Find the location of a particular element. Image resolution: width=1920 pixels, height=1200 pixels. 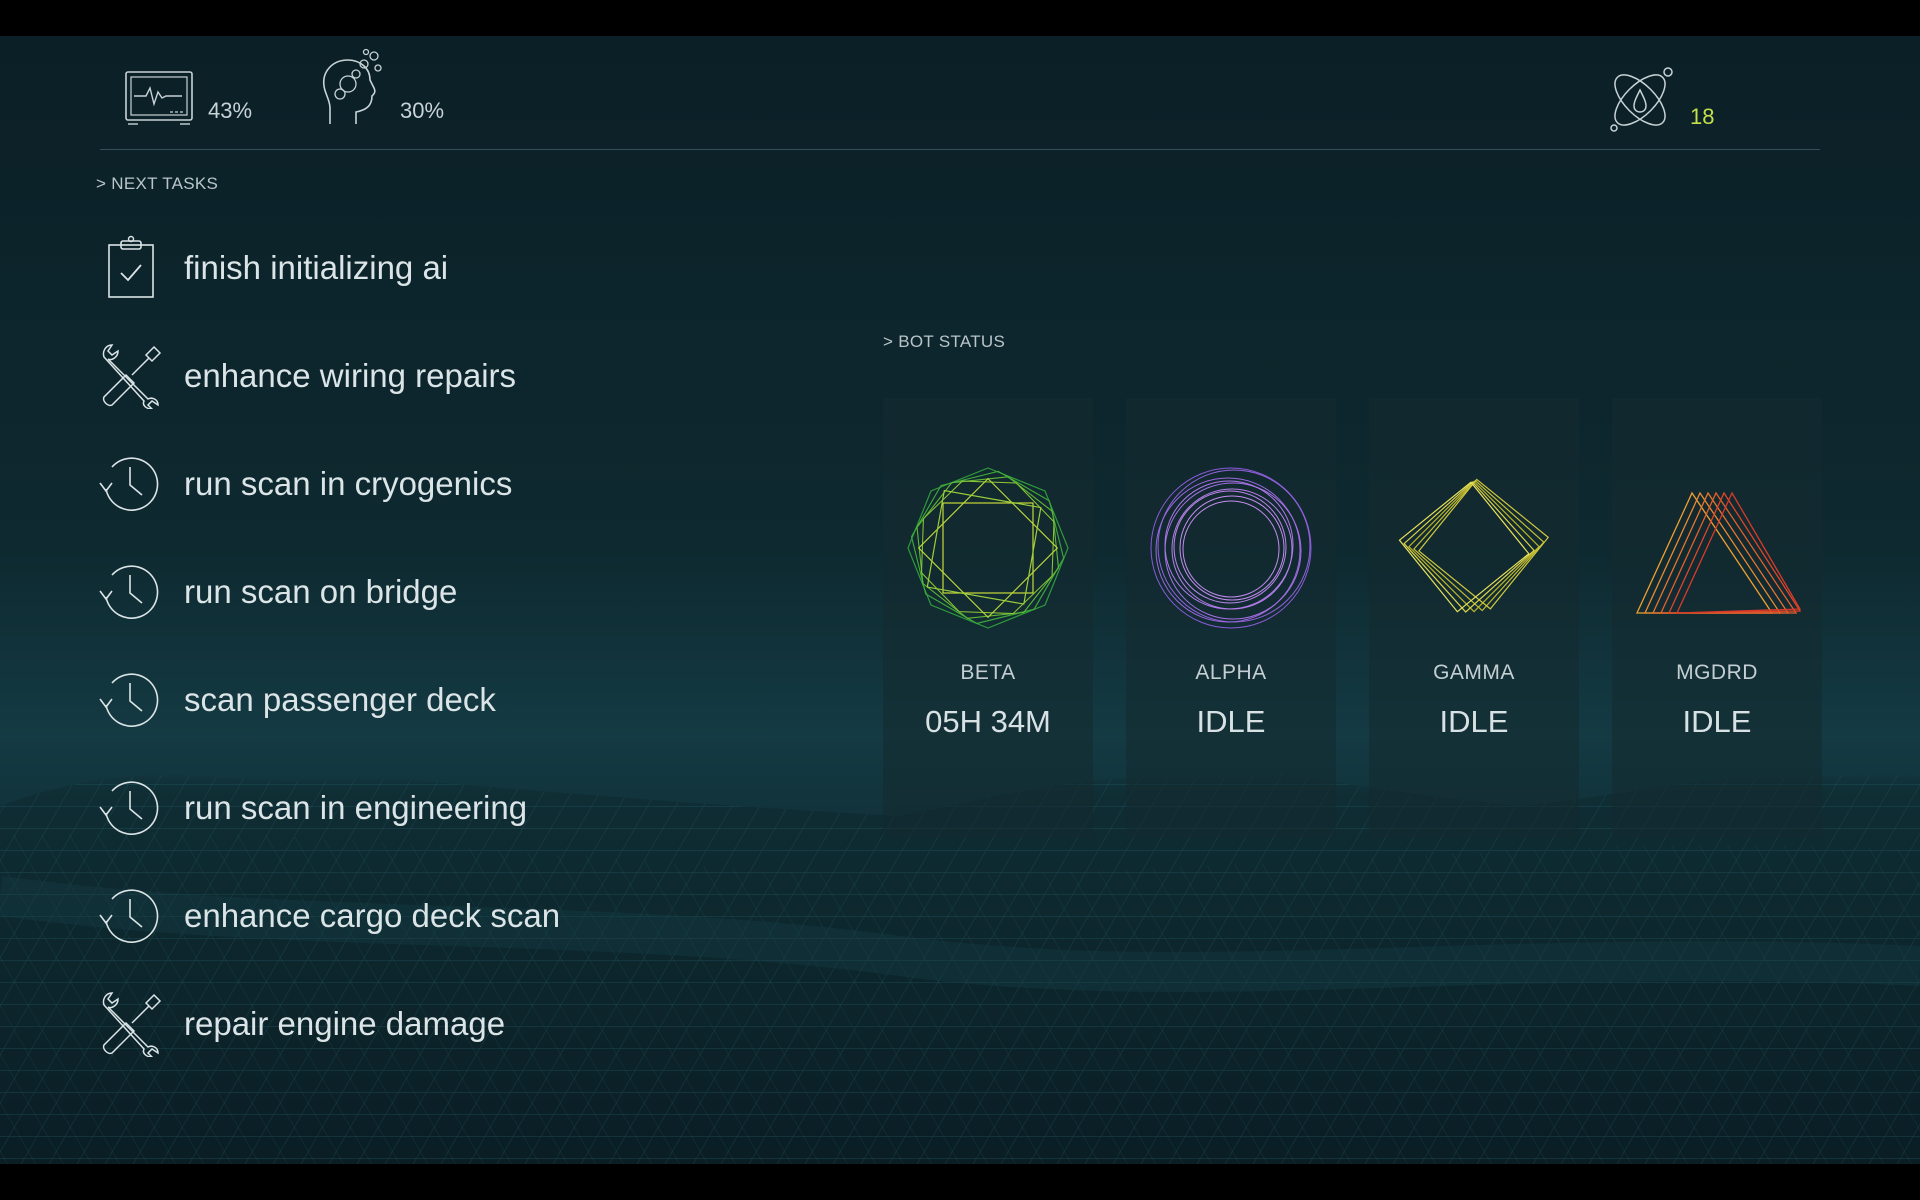

bot-card-gamma: GAMMA IDLE is located at coordinates (1474, 618).